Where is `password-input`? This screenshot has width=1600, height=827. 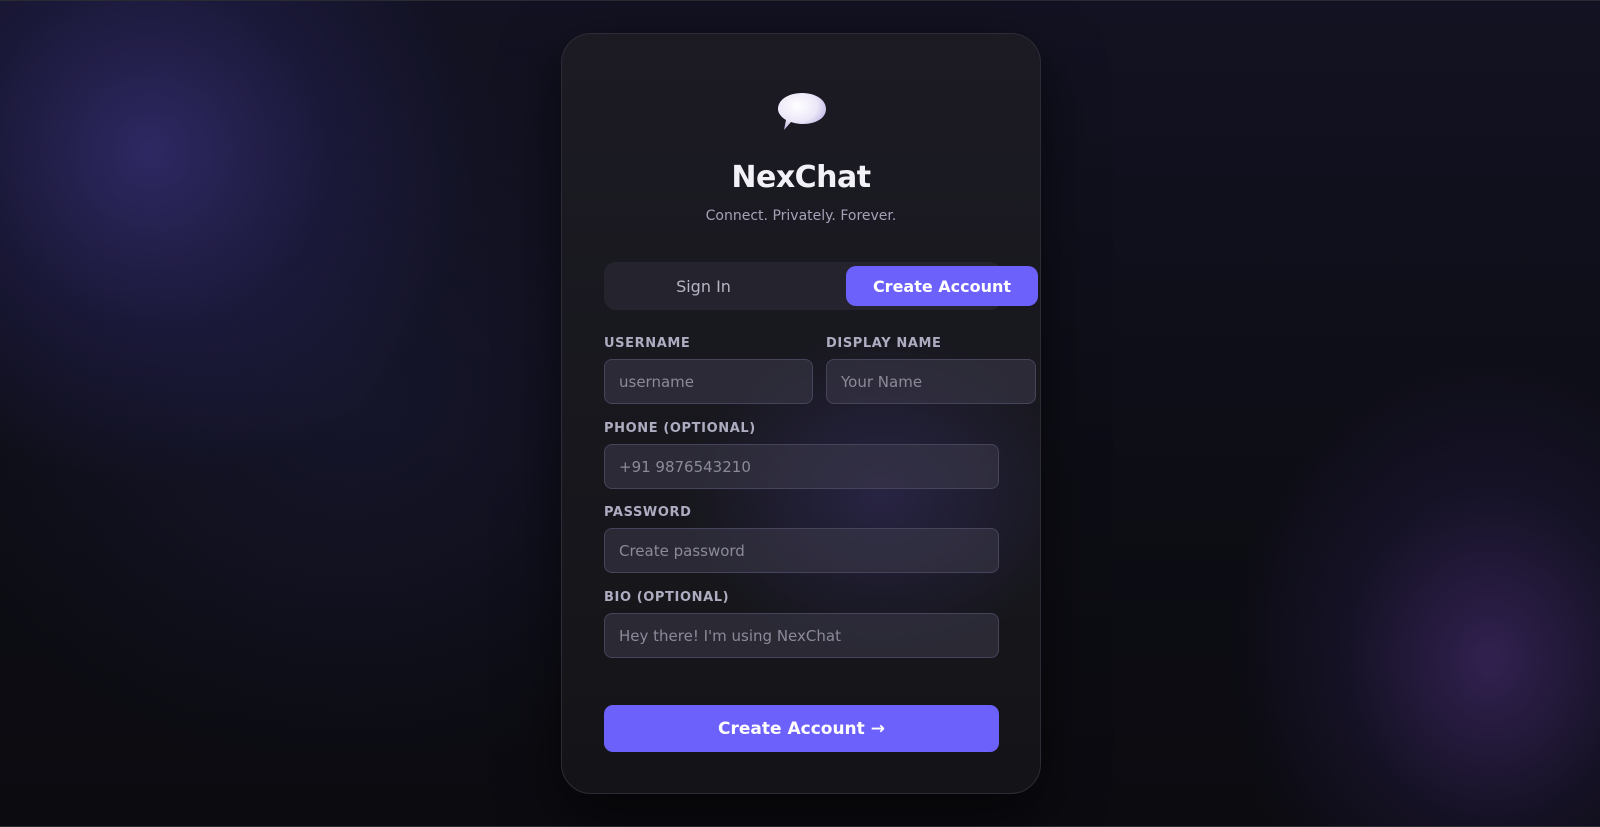 password-input is located at coordinates (801, 550).